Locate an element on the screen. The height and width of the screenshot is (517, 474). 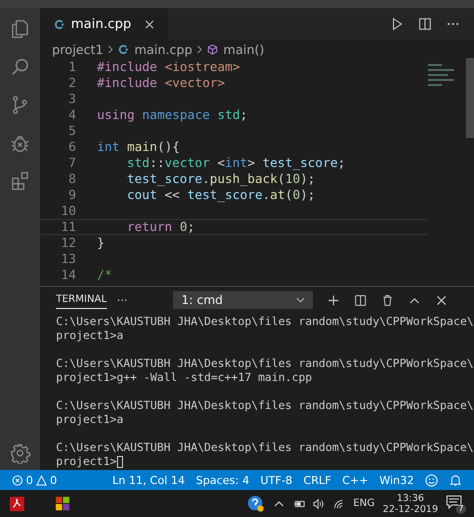
code-line: std::vector <int> test_score; is located at coordinates (236, 163).